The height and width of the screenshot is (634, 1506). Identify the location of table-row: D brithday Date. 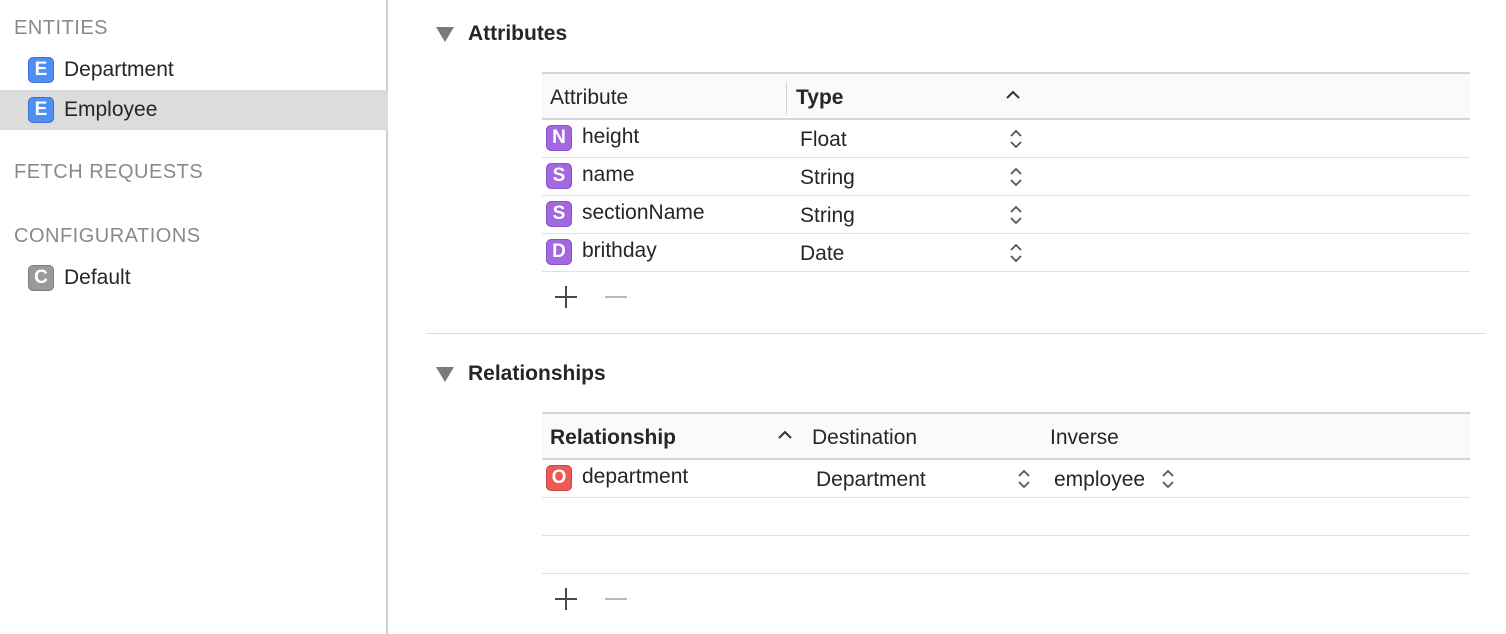
(1006, 253).